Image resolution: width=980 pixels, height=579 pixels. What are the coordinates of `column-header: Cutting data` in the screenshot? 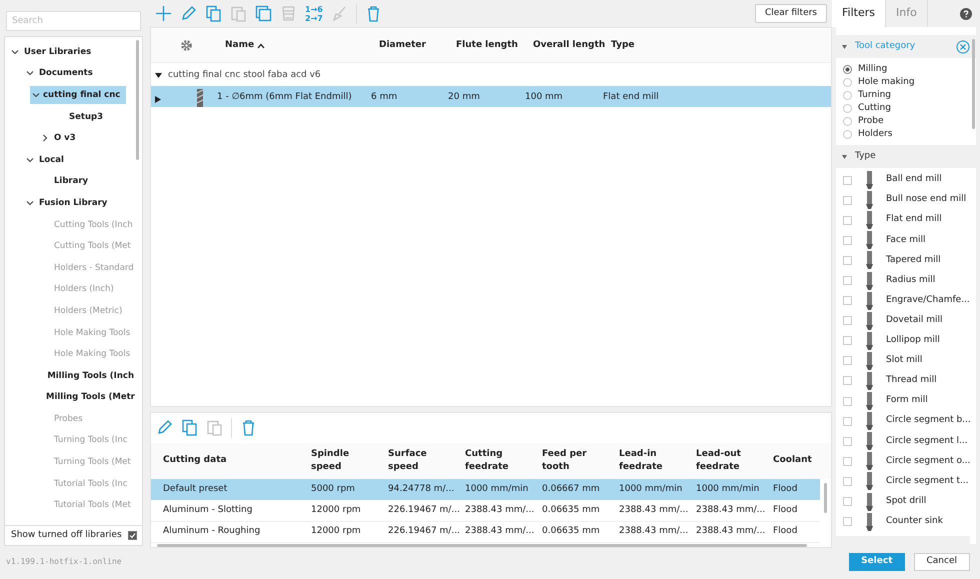 It's located at (237, 461).